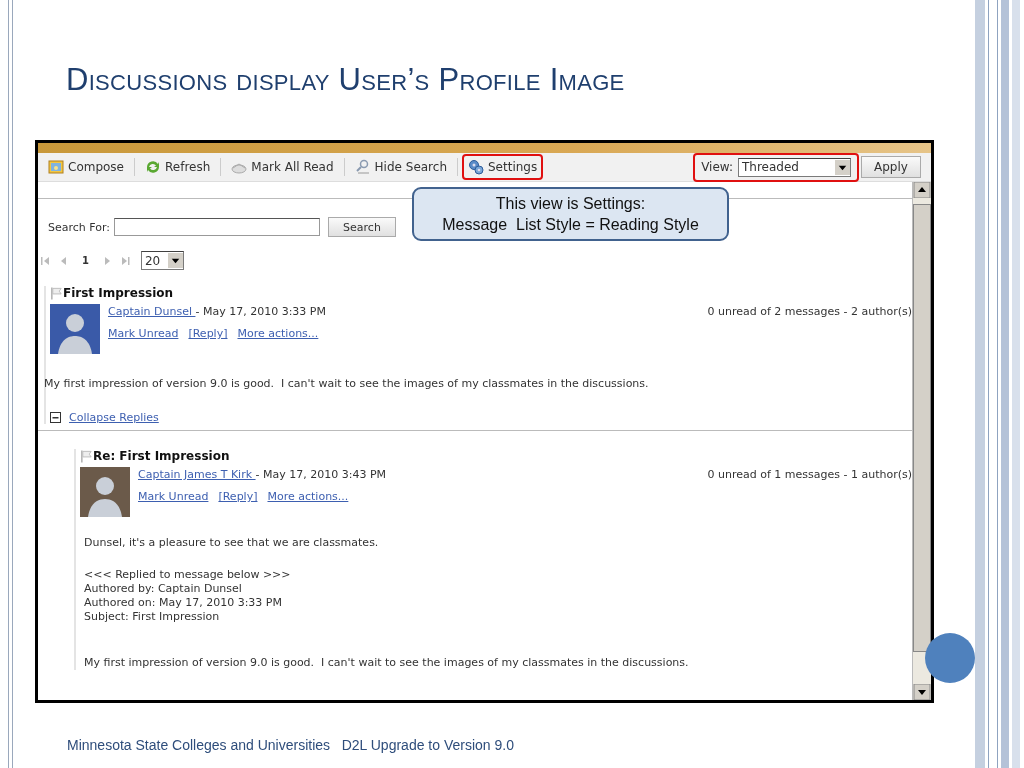  Describe the element at coordinates (118, 293) in the screenshot. I see `post-subject: First Impression` at that location.